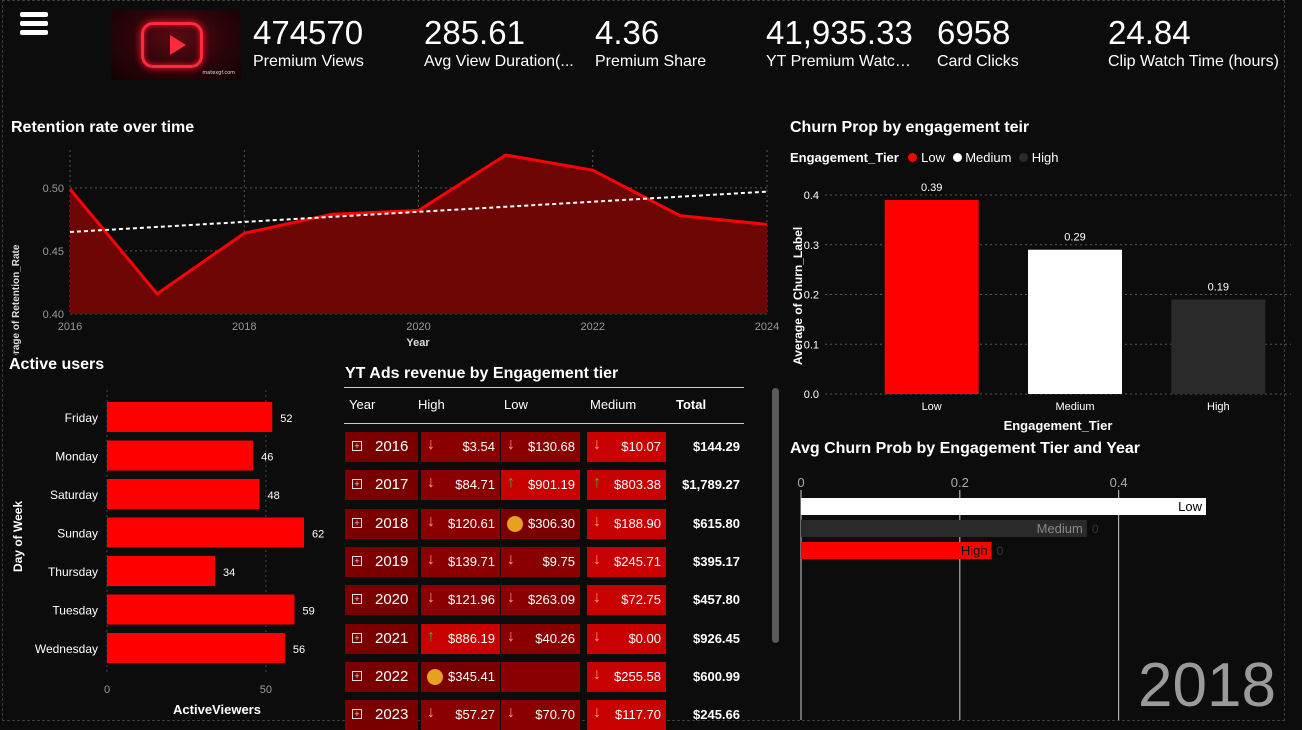  Describe the element at coordinates (471, 561) in the screenshot. I see `high-value: $139.71` at that location.